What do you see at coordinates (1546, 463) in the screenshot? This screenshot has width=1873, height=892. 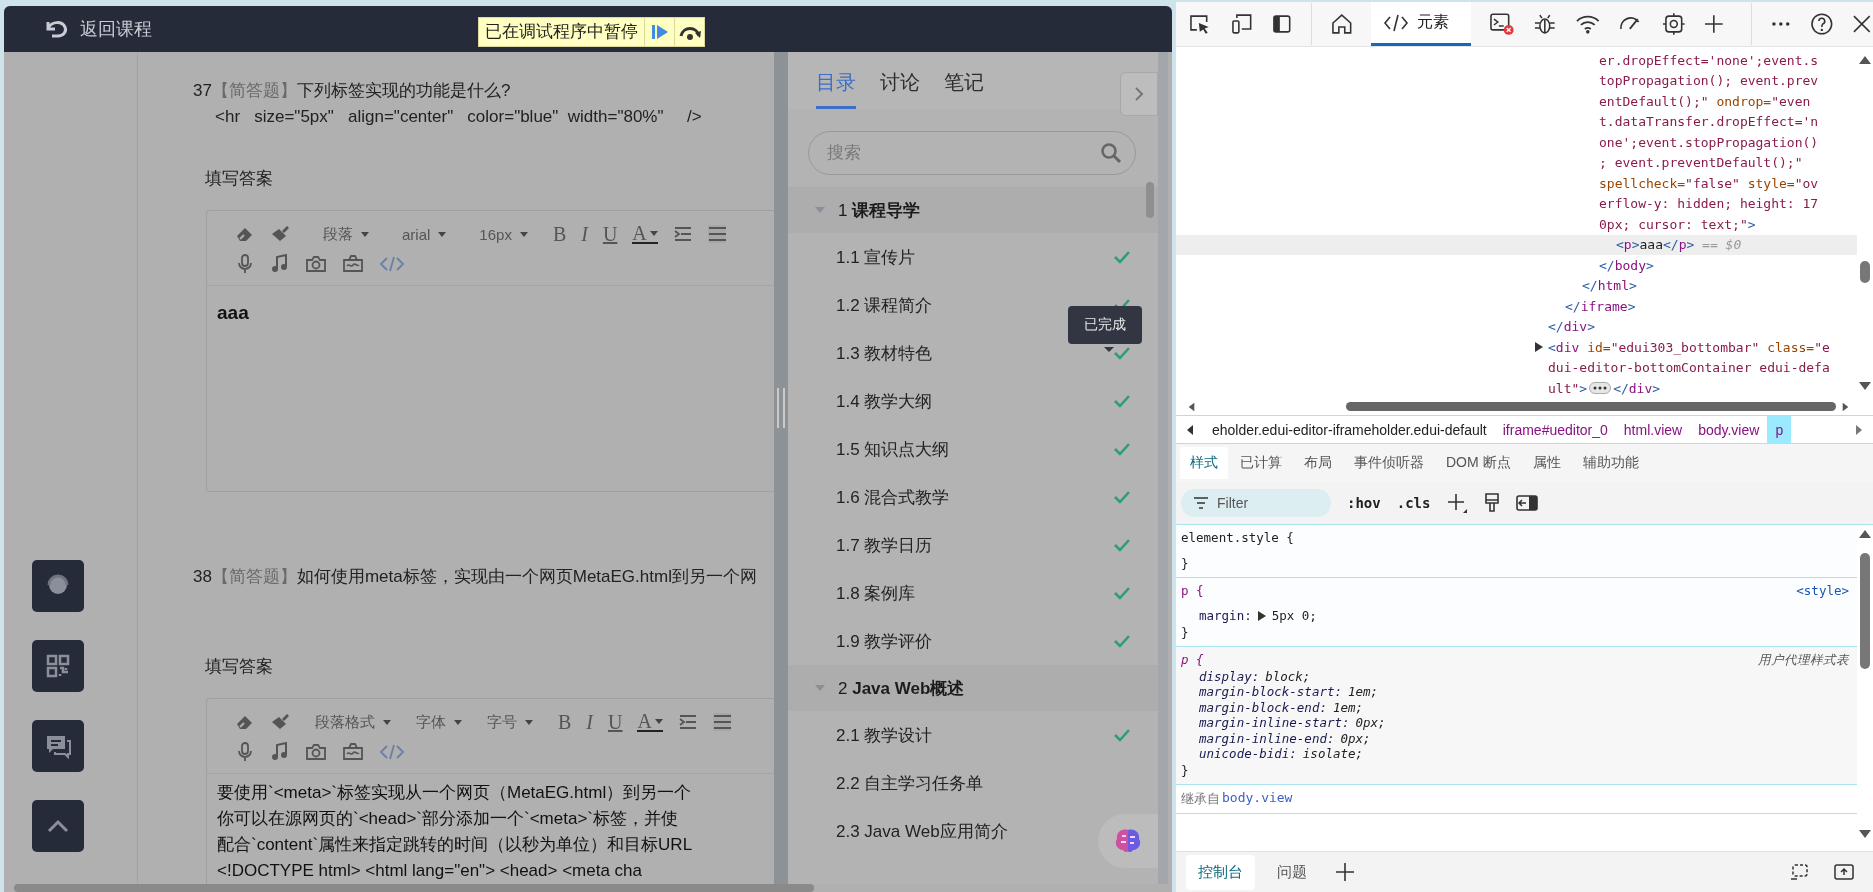 I see `styles-tab: 属性` at bounding box center [1546, 463].